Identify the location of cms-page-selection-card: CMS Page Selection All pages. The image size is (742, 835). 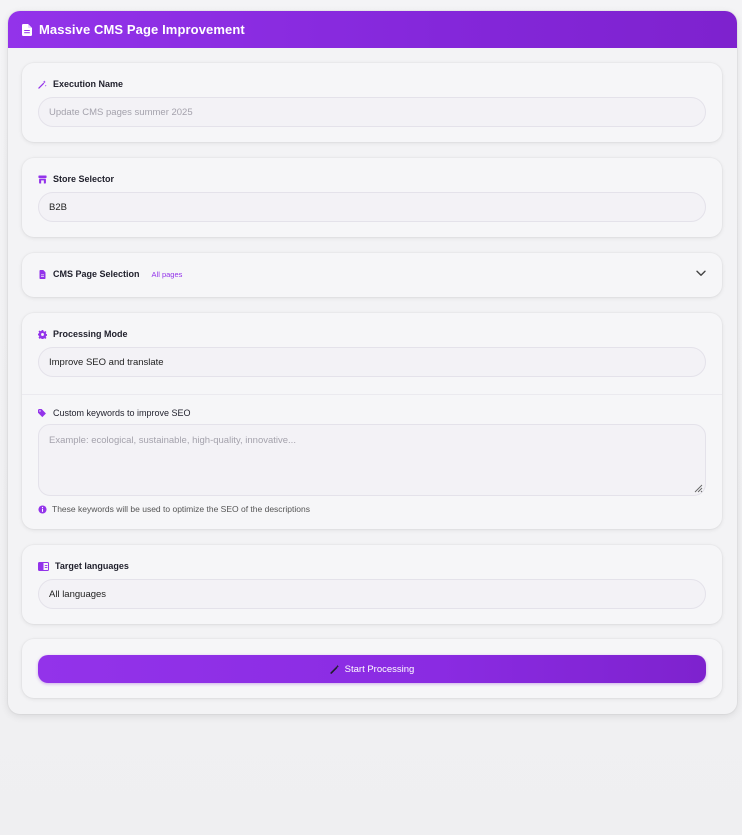
(372, 275).